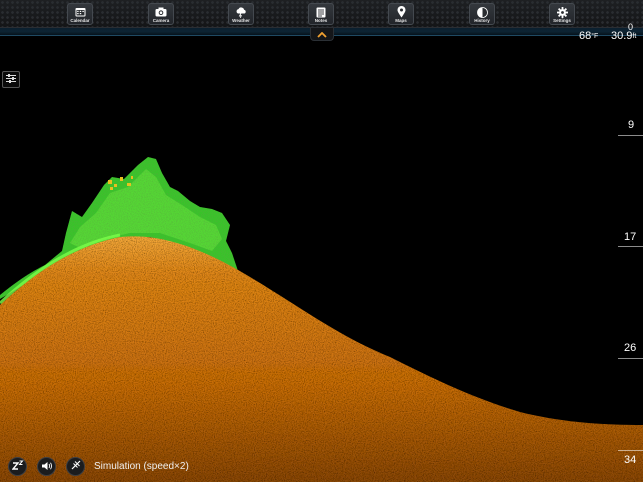  I want to click on sonar-beam-icon, so click(76, 467).